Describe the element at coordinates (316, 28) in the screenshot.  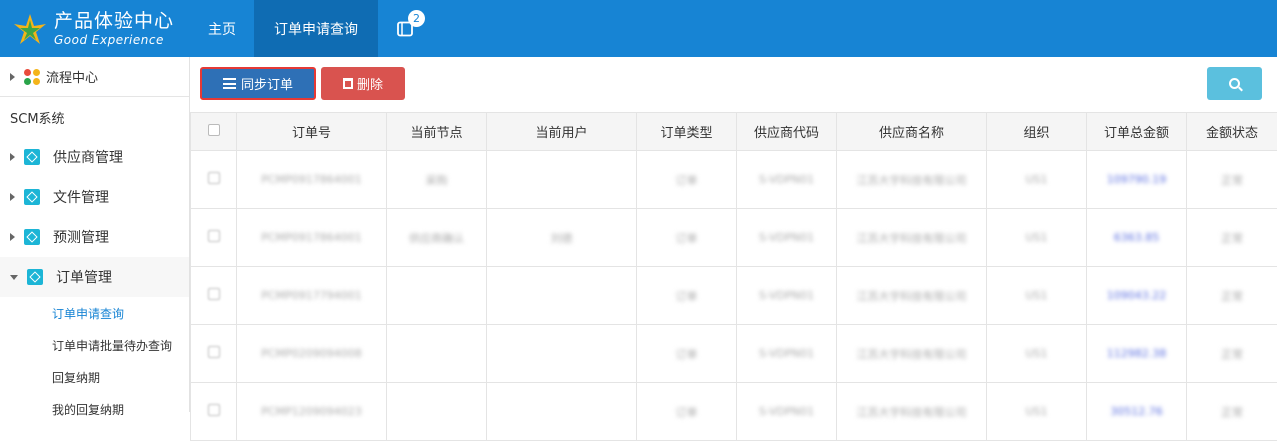
I see `nav-order-query: 订单申请查询` at that location.